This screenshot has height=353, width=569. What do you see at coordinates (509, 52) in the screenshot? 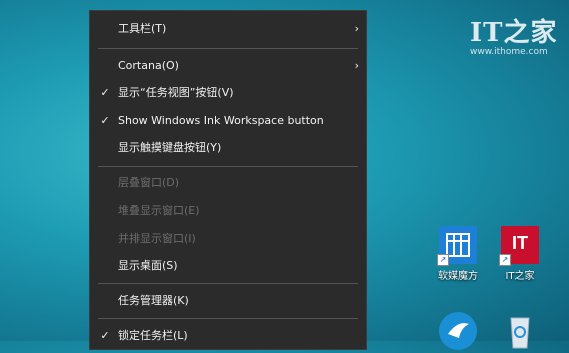
I see `watermark-url: www.ithome.com` at bounding box center [509, 52].